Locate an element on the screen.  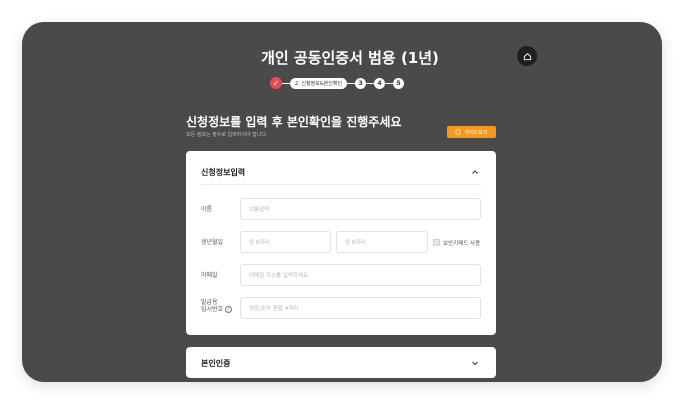
step-5: 5 is located at coordinates (399, 83).